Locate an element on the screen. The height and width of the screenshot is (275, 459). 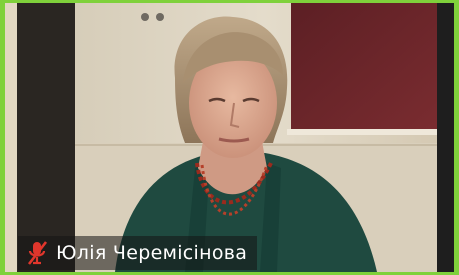
participant-name: Юлія Черемісінова is located at coordinates (152, 253).